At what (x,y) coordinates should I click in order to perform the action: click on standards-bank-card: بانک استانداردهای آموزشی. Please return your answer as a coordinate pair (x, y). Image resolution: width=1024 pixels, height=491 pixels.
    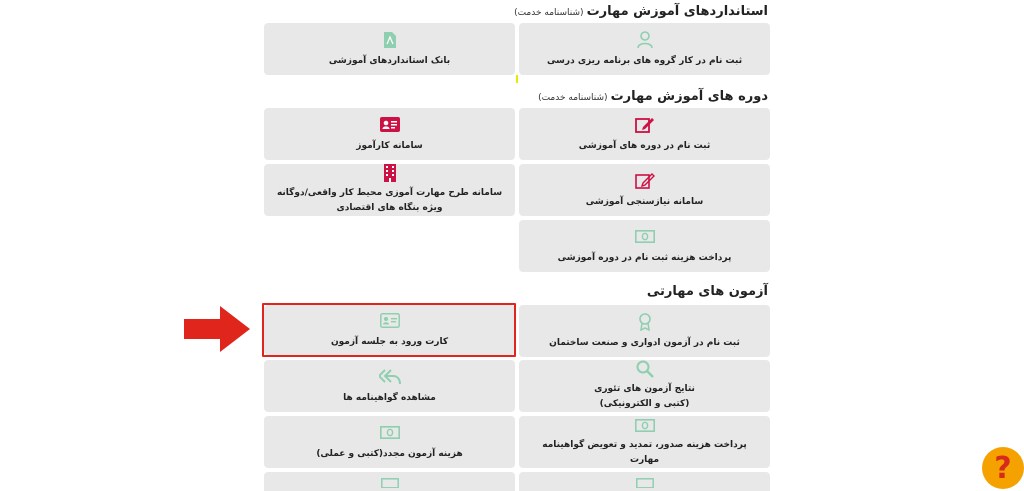
    Looking at the image, I should click on (389, 49).